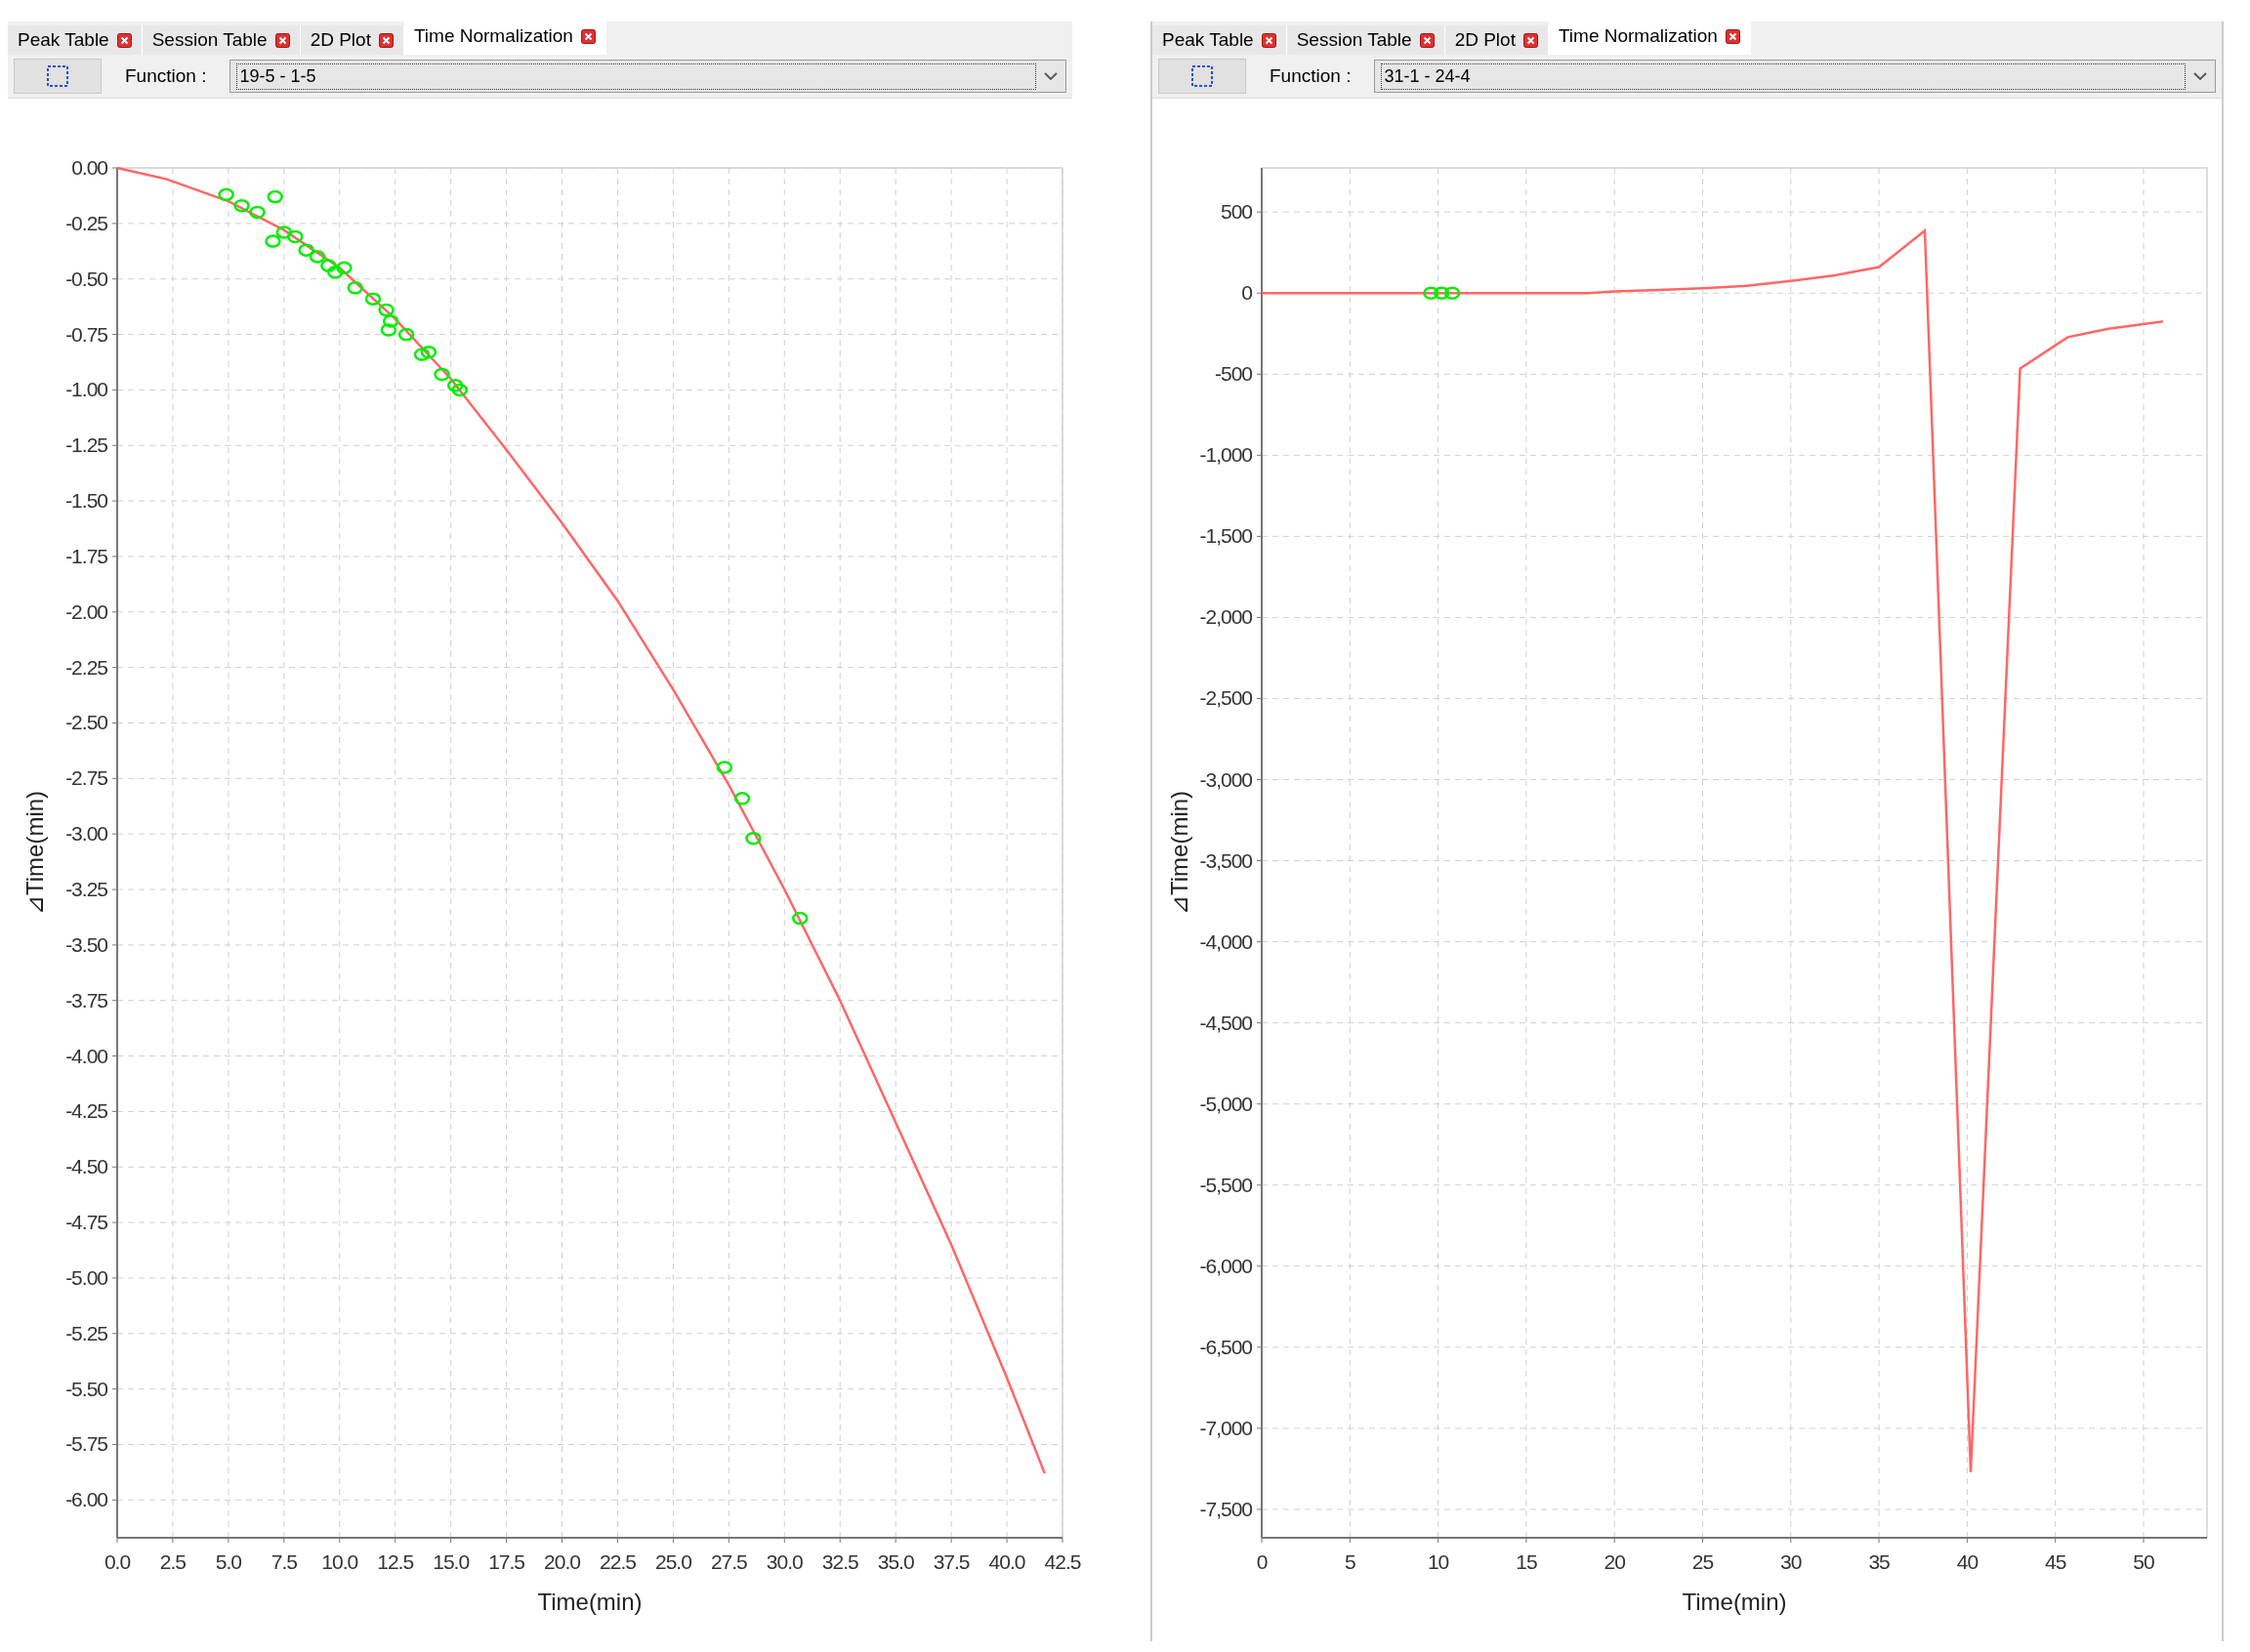 The width and height of the screenshot is (2250, 1652). What do you see at coordinates (672, 1561) in the screenshot?
I see `x-tick-label: 25.0` at bounding box center [672, 1561].